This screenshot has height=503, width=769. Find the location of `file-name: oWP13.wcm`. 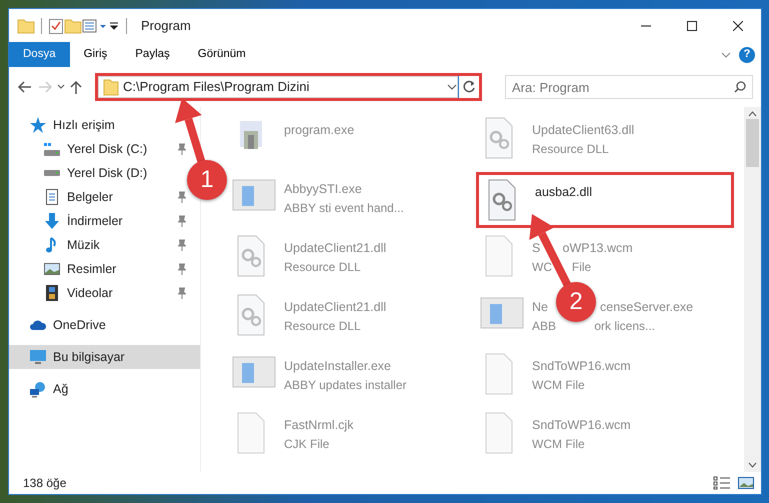

file-name: oWP13.wcm is located at coordinates (597, 248).